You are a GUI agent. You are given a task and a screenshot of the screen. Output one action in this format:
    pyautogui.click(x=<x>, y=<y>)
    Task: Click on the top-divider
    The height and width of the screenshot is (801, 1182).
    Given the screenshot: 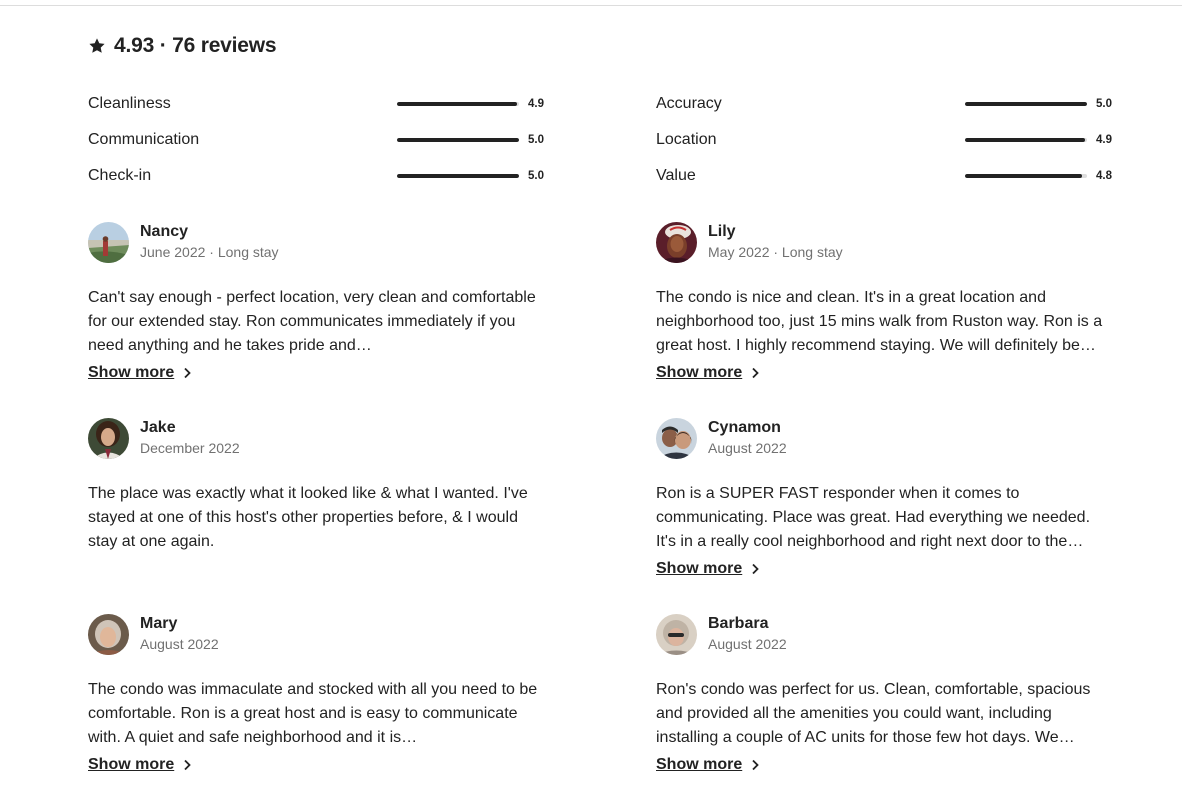 What is the action you would take?
    pyautogui.click(x=591, y=5)
    